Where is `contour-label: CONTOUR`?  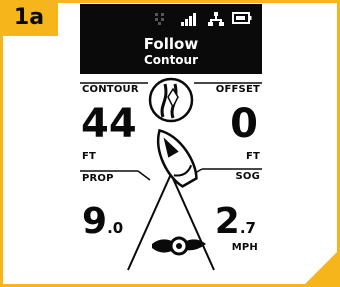 contour-label: CONTOUR is located at coordinates (110, 89).